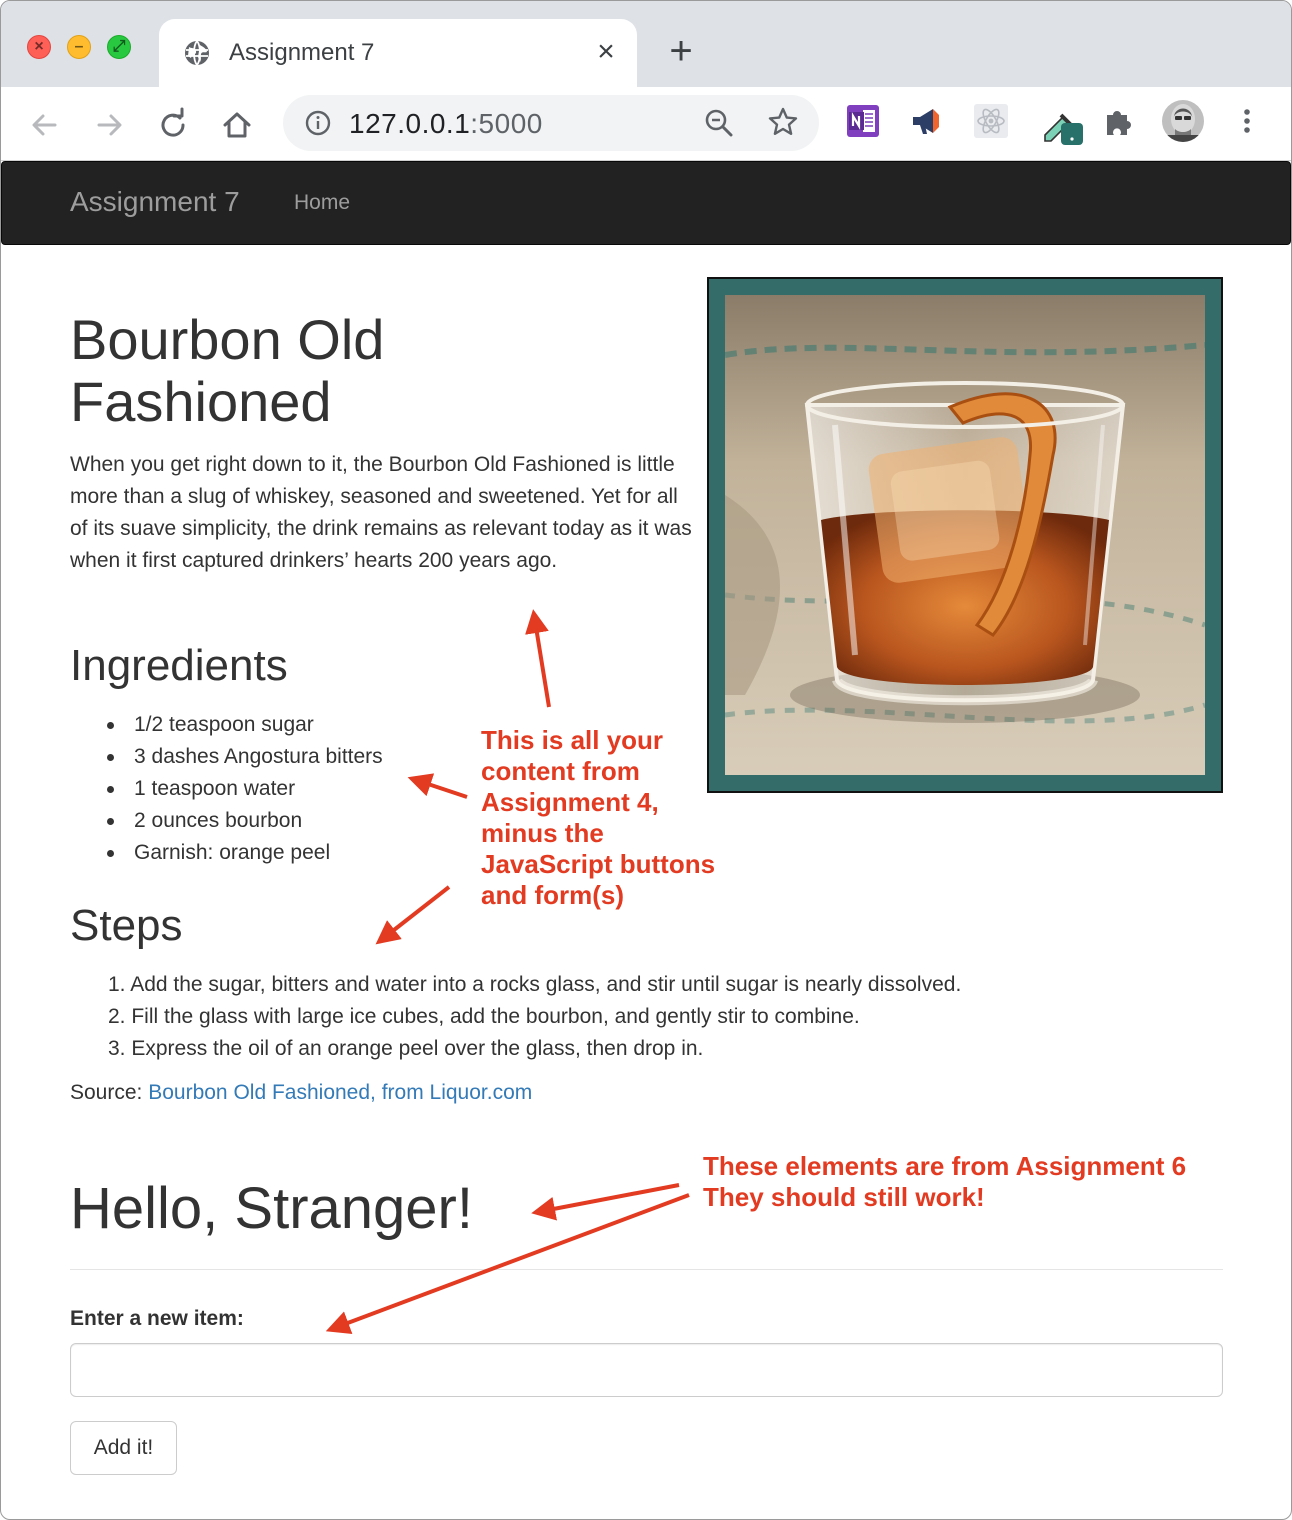  I want to click on list-item: Garnish: orange peel, so click(245, 853).